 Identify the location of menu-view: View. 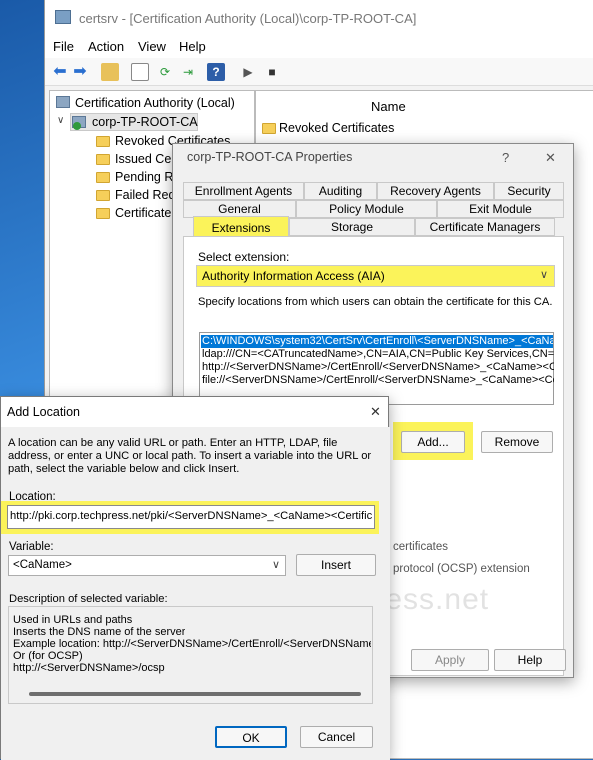
(152, 46).